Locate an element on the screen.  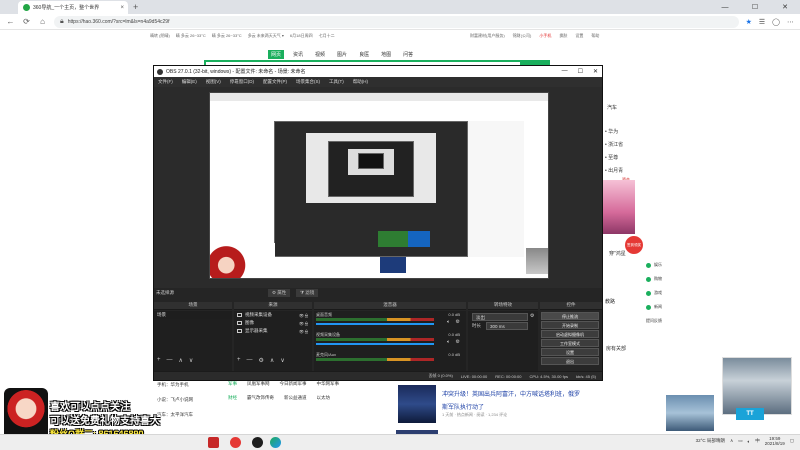
menu-view: 视图(V) is located at coordinates (213, 82).